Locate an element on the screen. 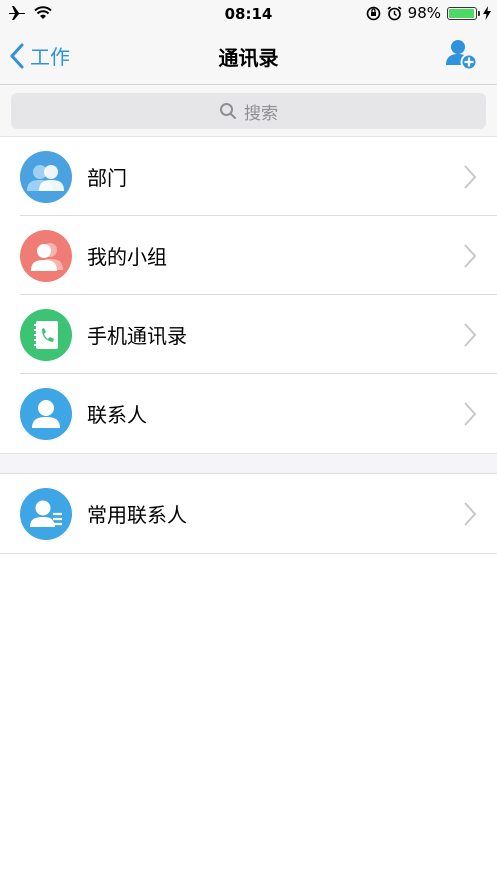 The image size is (497, 883). contacts-icon is located at coordinates (46, 413).